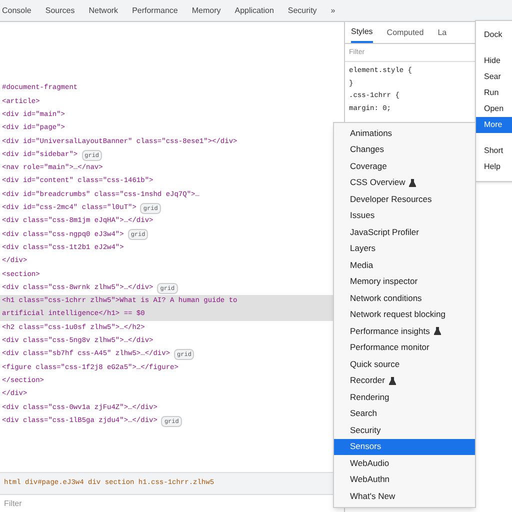 Image resolution: width=512 pixels, height=512 pixels. What do you see at coordinates (494, 61) in the screenshot?
I see `menu-item: Hide` at bounding box center [494, 61].